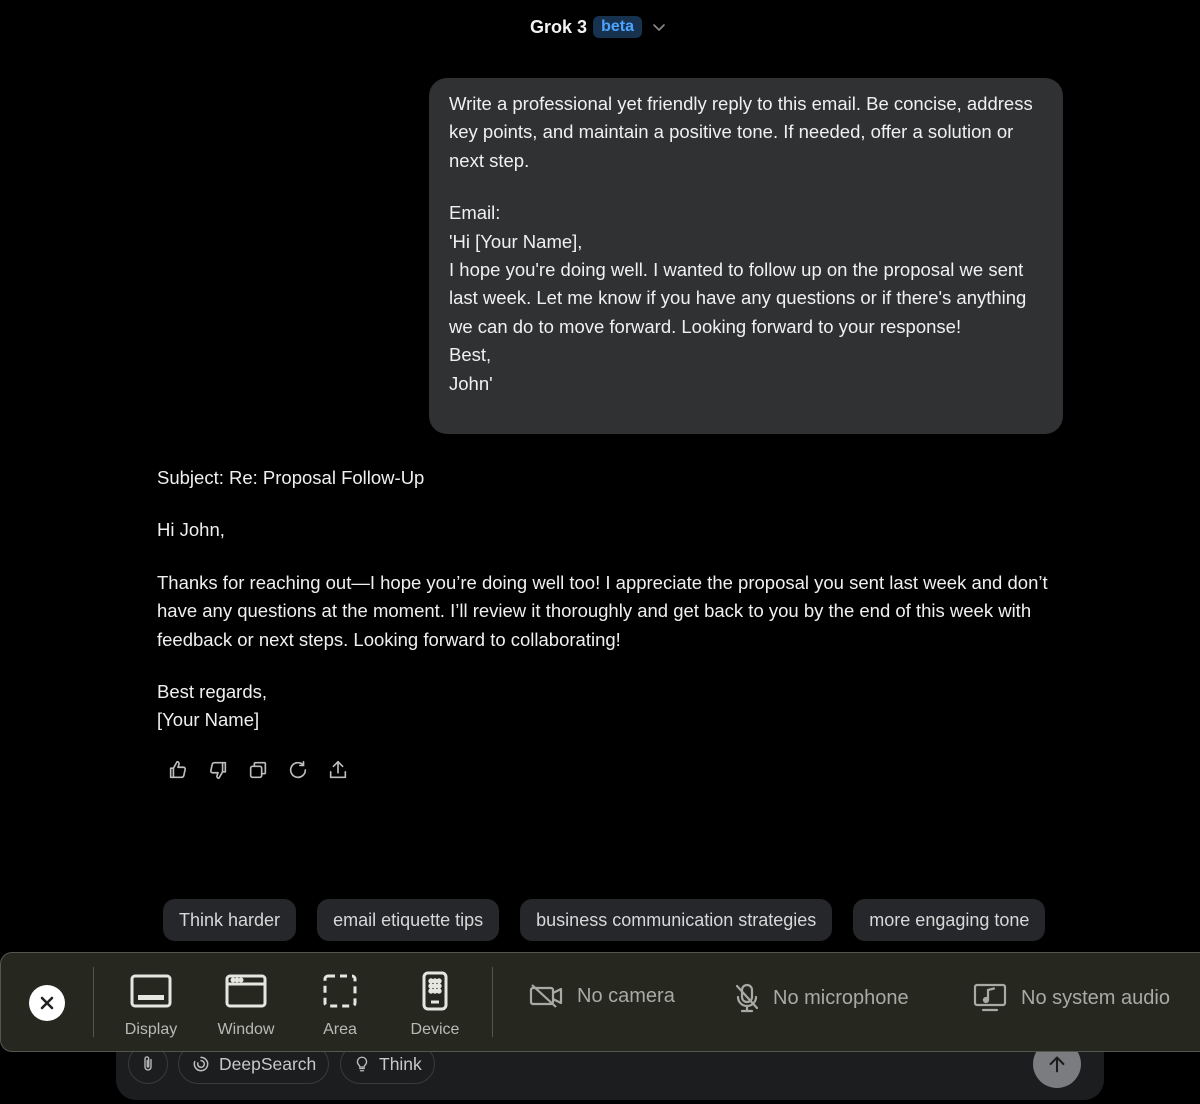 The image size is (1200, 1104). I want to click on close-icon, so click(47, 1003).